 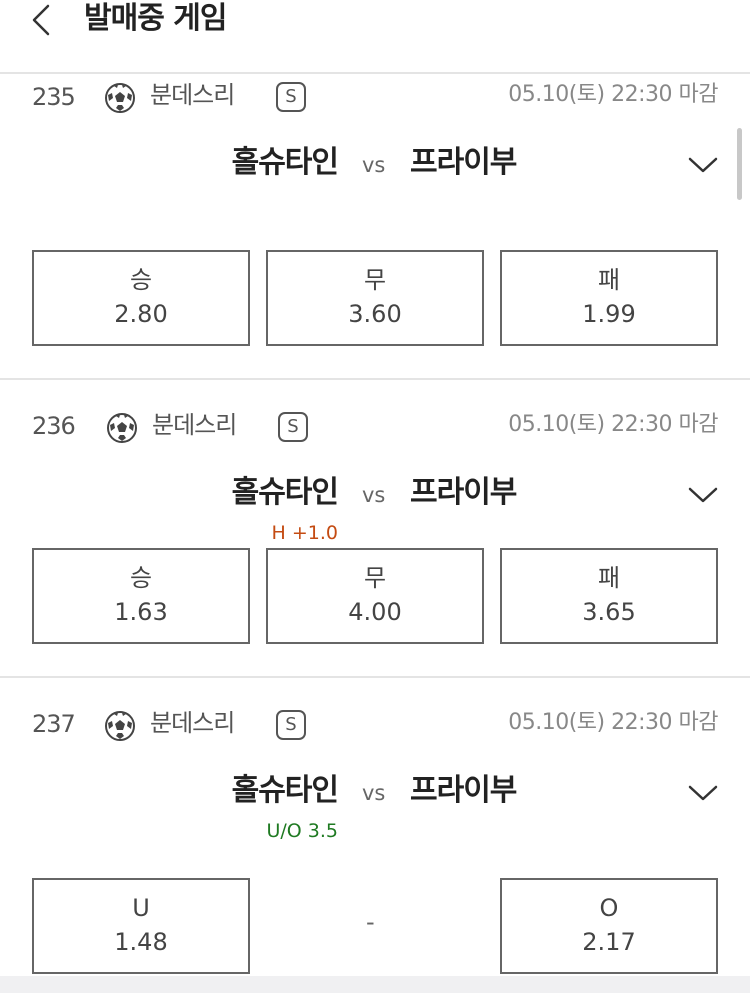 I want to click on handicap-label: H +1.0, so click(x=304, y=533).